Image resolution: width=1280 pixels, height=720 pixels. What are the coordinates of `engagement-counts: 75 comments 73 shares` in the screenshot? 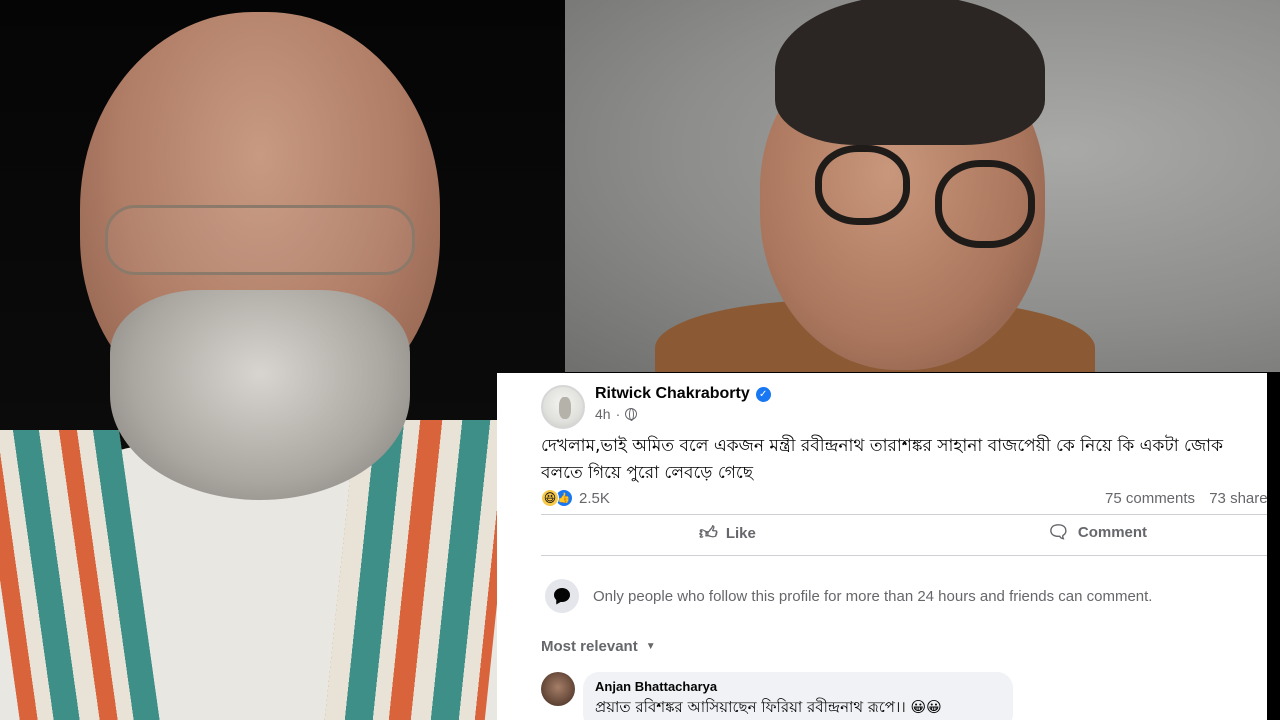 It's located at (1186, 498).